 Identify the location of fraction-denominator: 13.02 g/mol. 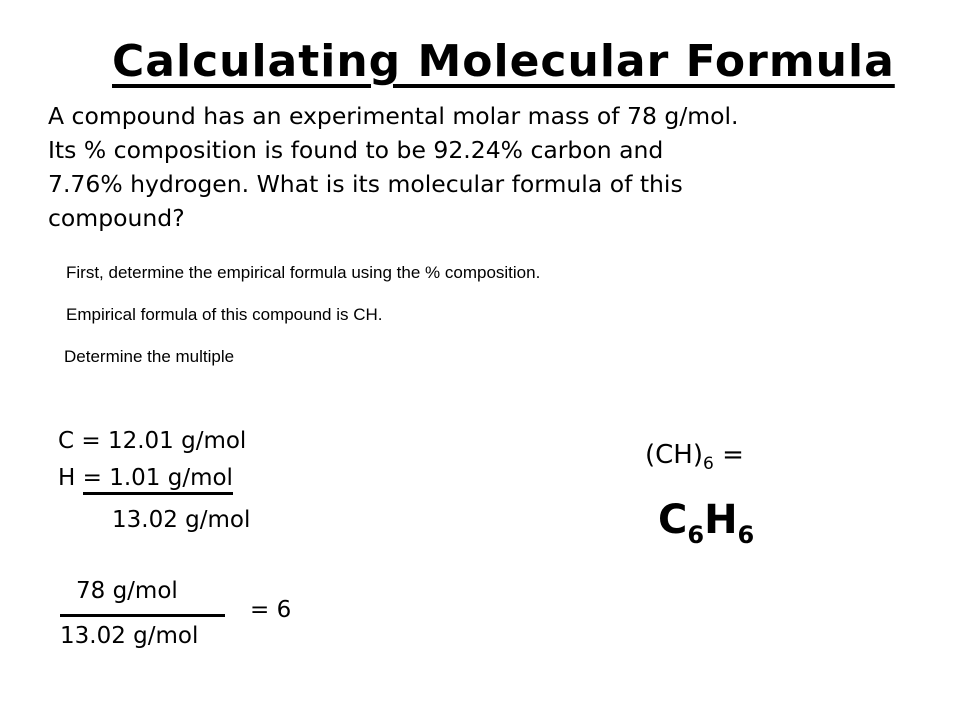
(129, 636).